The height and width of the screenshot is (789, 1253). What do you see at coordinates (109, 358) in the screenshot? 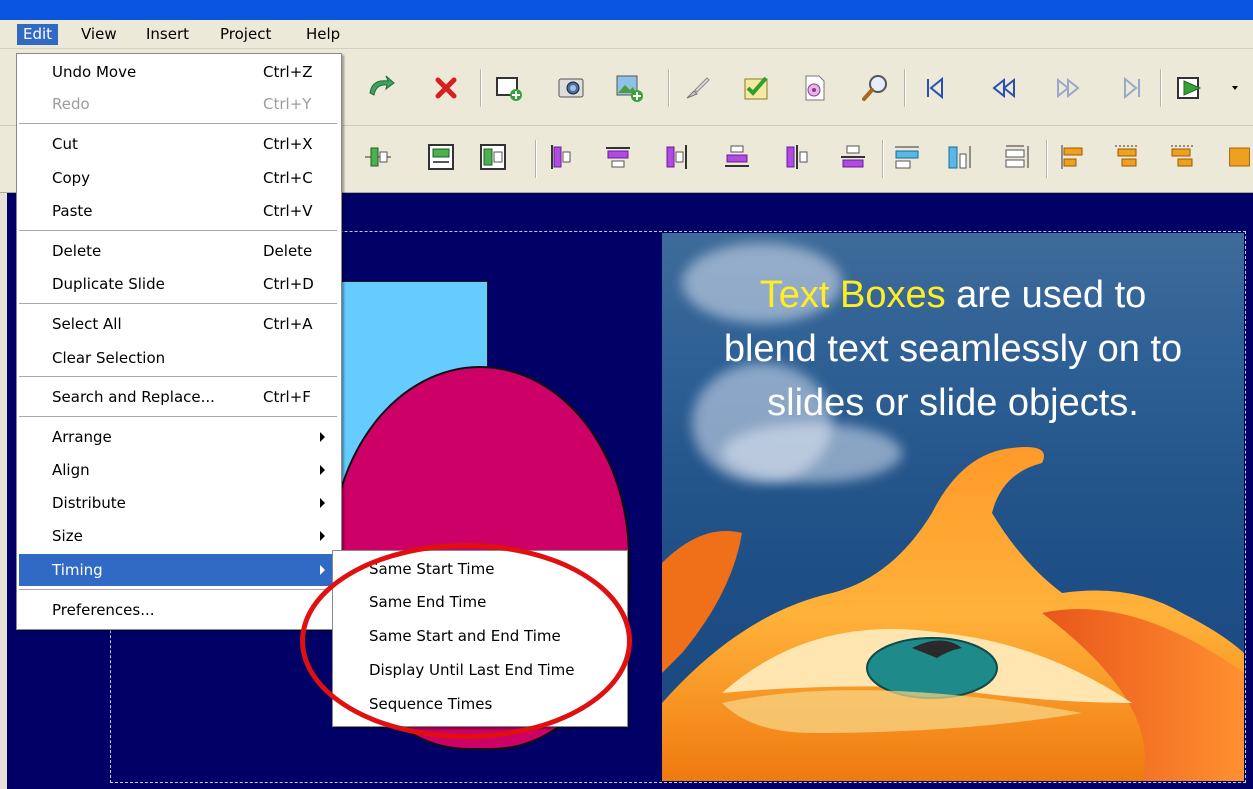
I see `menu-item-label: Clear Selection` at bounding box center [109, 358].